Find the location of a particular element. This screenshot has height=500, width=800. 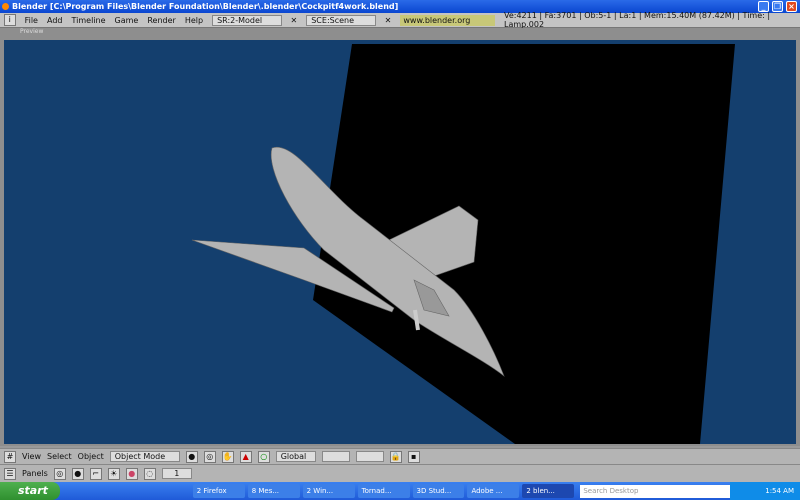

menu-game: Game is located at coordinates (127, 20).